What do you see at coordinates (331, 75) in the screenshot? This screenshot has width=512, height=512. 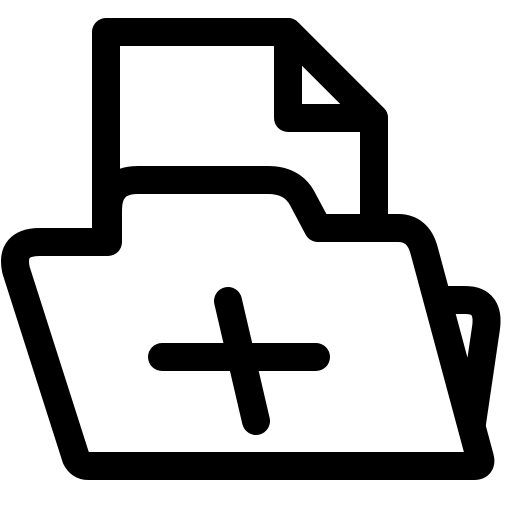 I see `document-page-corner` at bounding box center [331, 75].